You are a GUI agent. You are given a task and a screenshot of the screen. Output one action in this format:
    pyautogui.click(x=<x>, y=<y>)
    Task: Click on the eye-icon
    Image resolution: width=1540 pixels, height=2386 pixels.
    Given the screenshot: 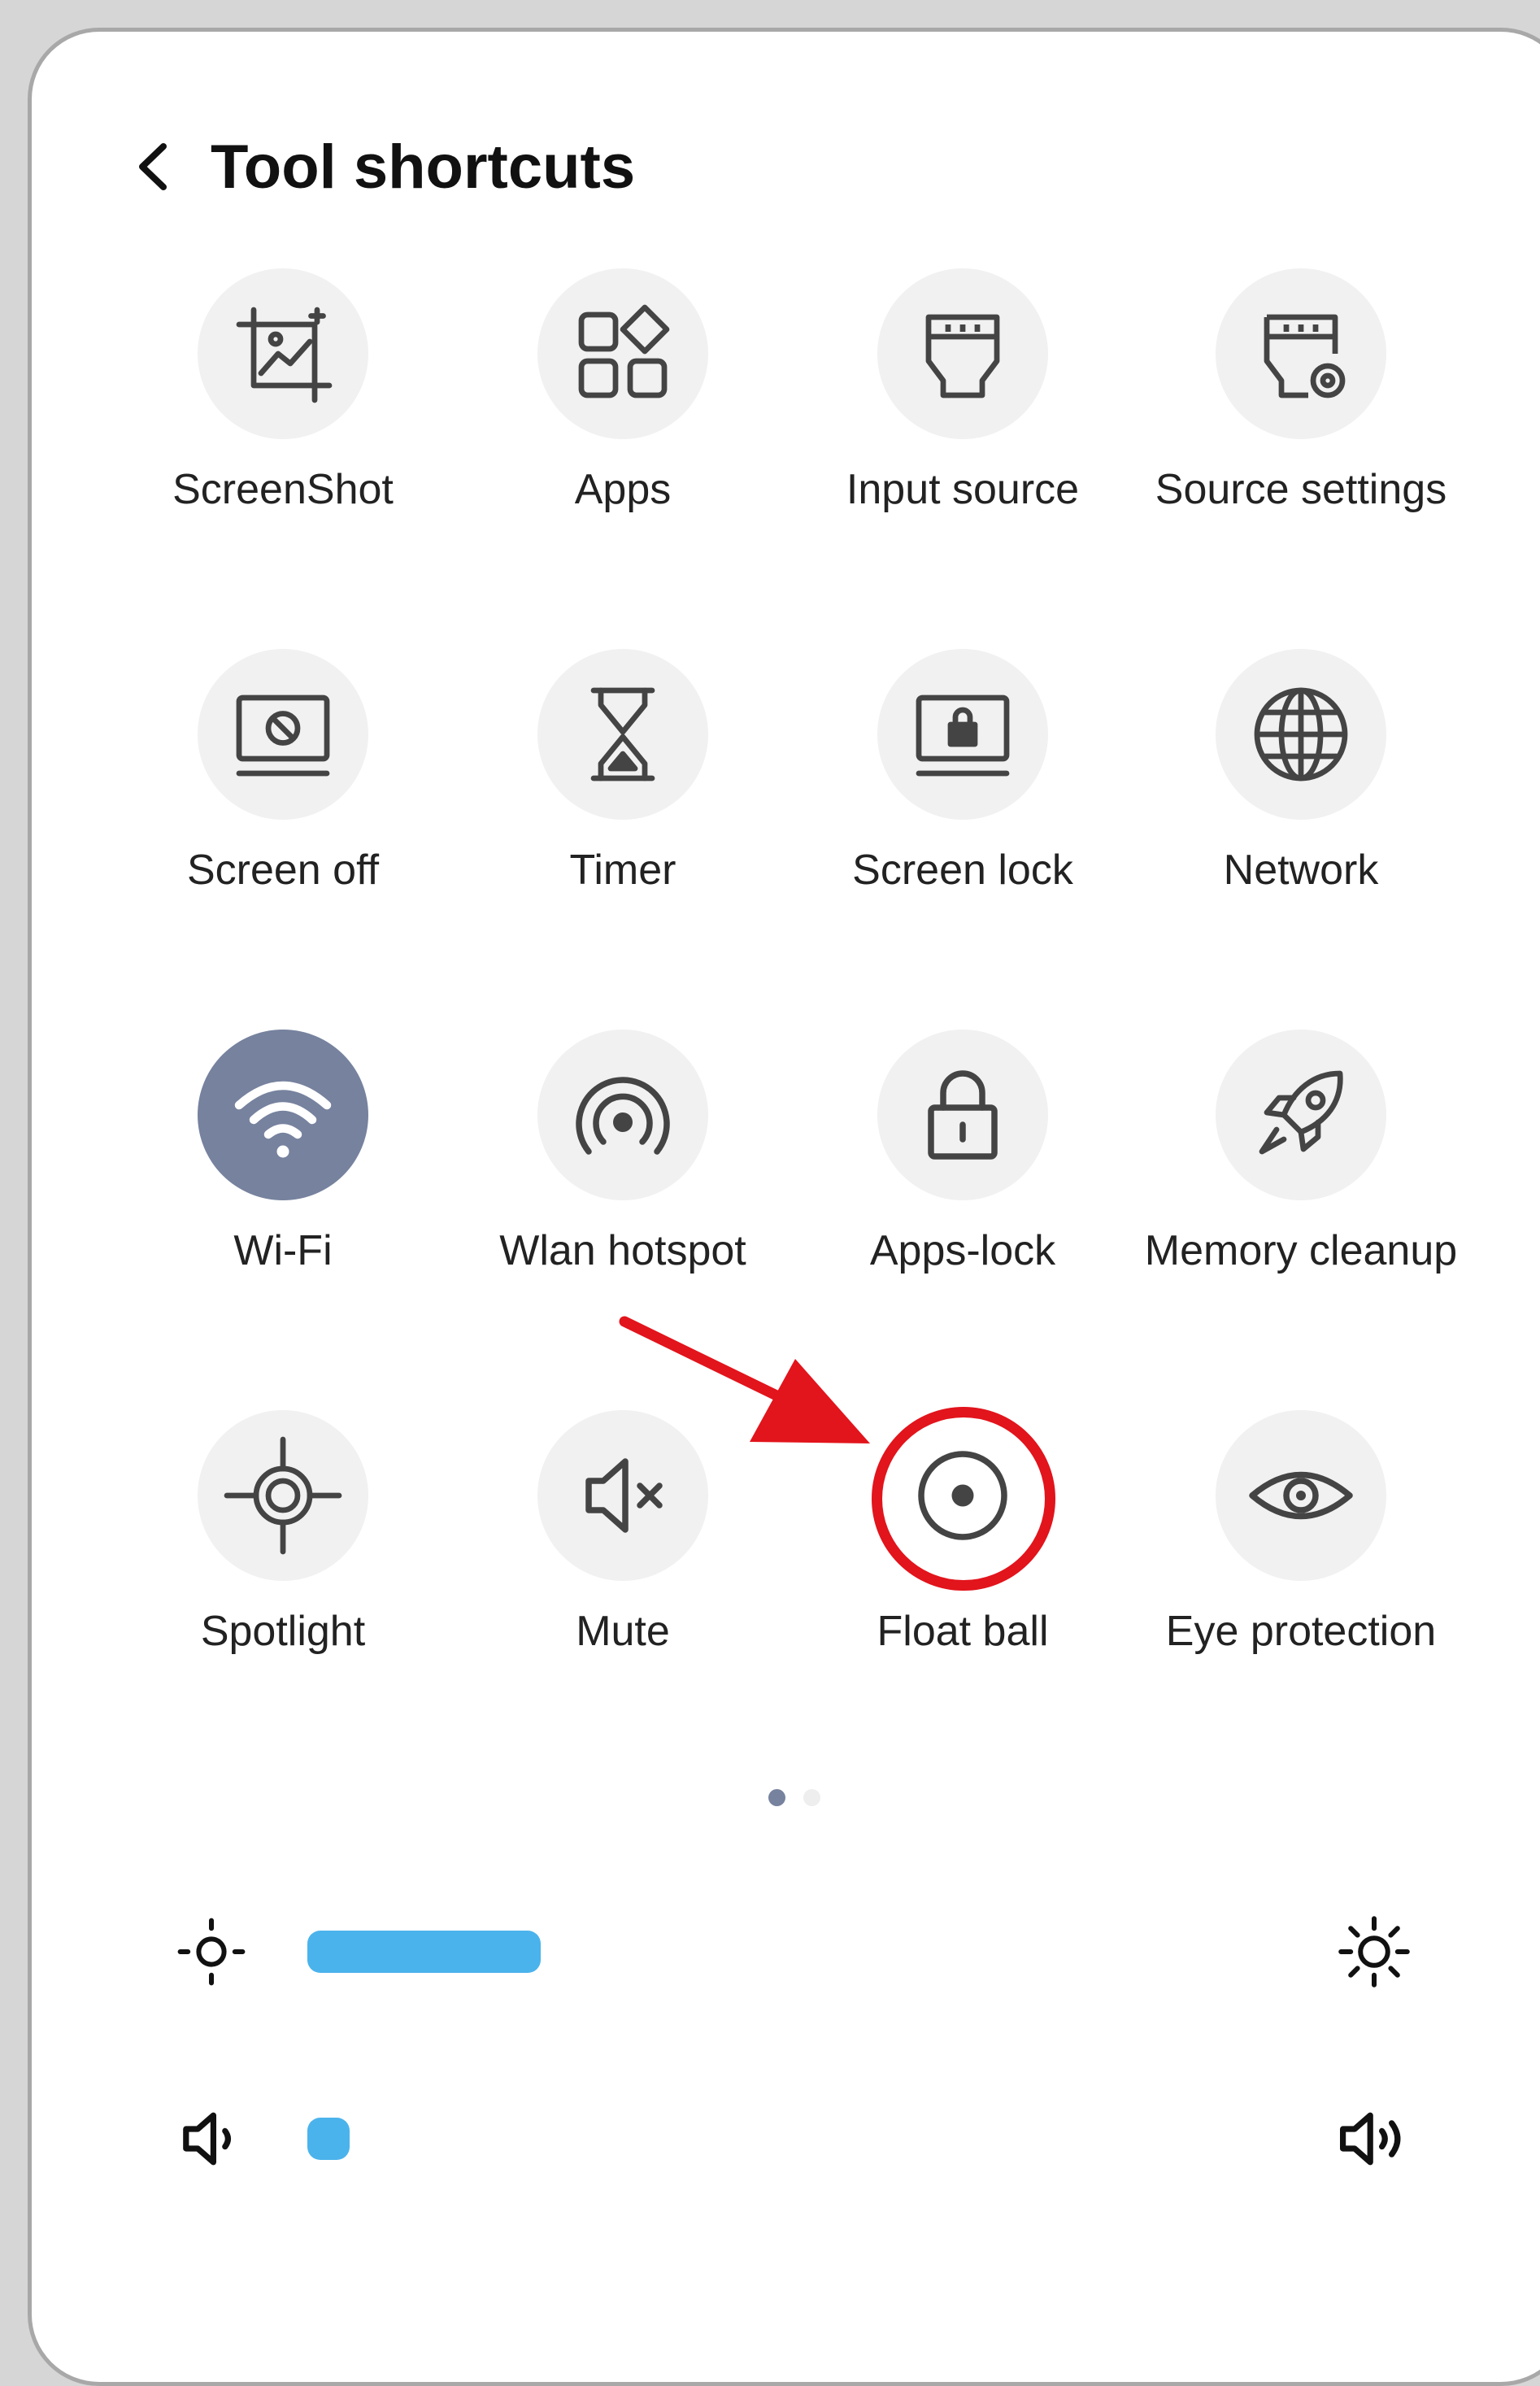 What is the action you would take?
    pyautogui.click(x=1301, y=1495)
    